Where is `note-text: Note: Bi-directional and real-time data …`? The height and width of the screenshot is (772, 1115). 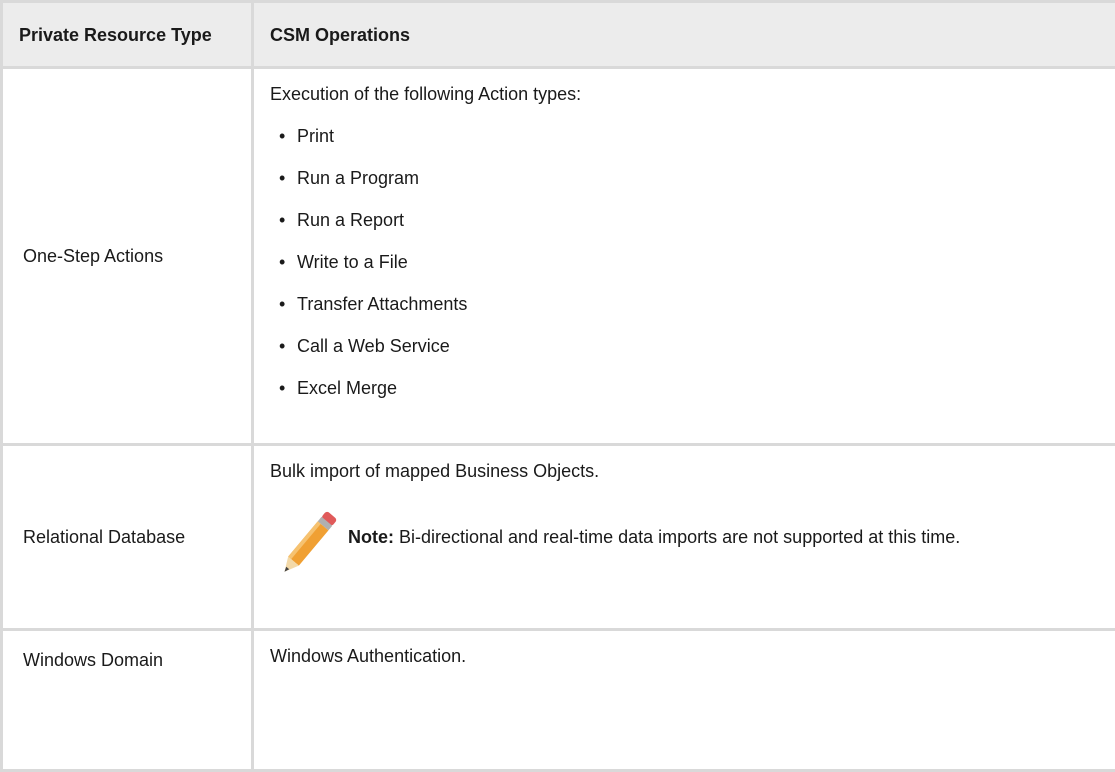 note-text: Note: Bi-directional and real-time data … is located at coordinates (654, 537).